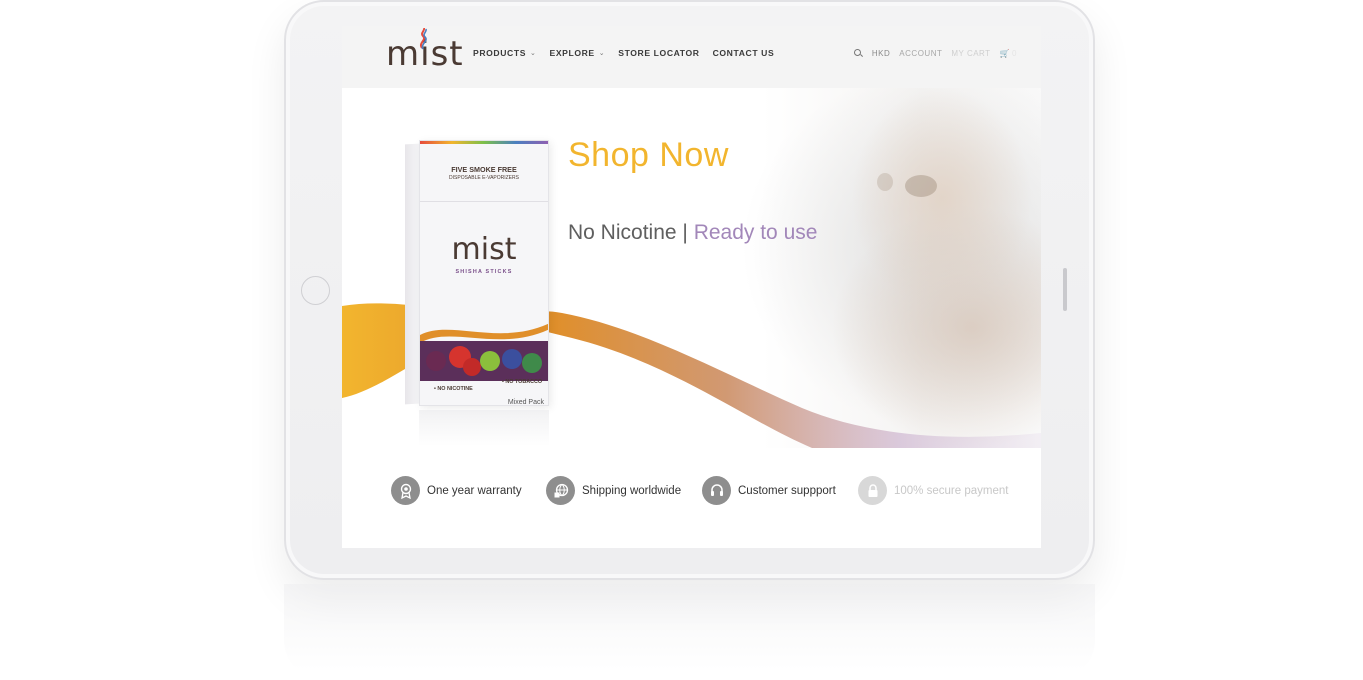  Describe the element at coordinates (405, 490) in the screenshot. I see `award-ribbon-icon` at that location.